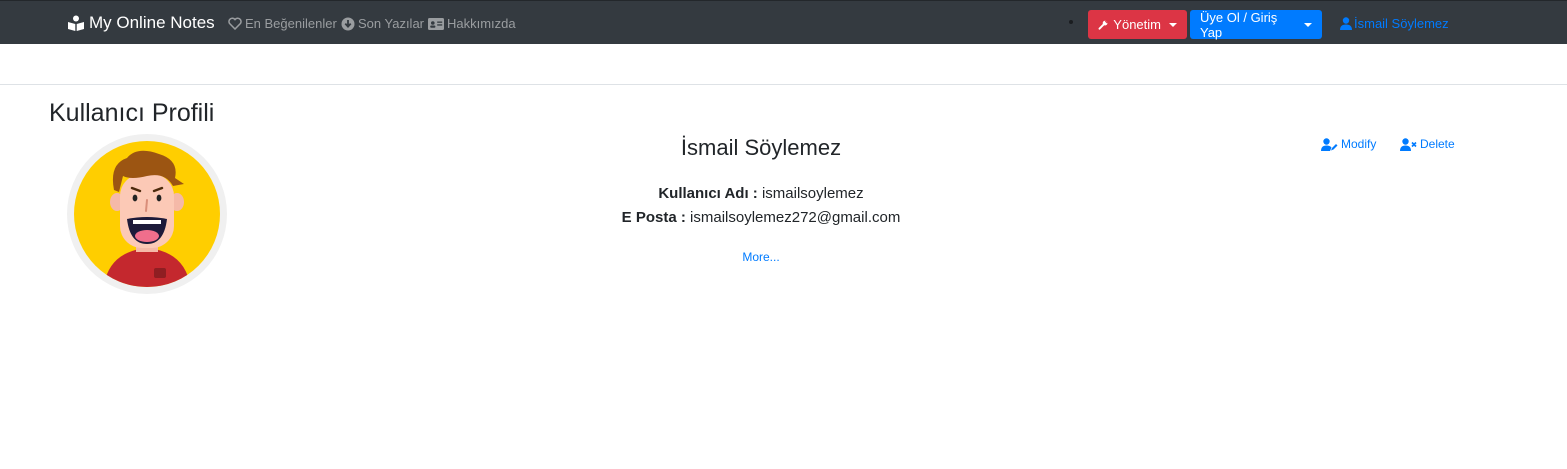  What do you see at coordinates (761, 147) in the screenshot?
I see `profile-full-name: İsmail Söylemez` at bounding box center [761, 147].